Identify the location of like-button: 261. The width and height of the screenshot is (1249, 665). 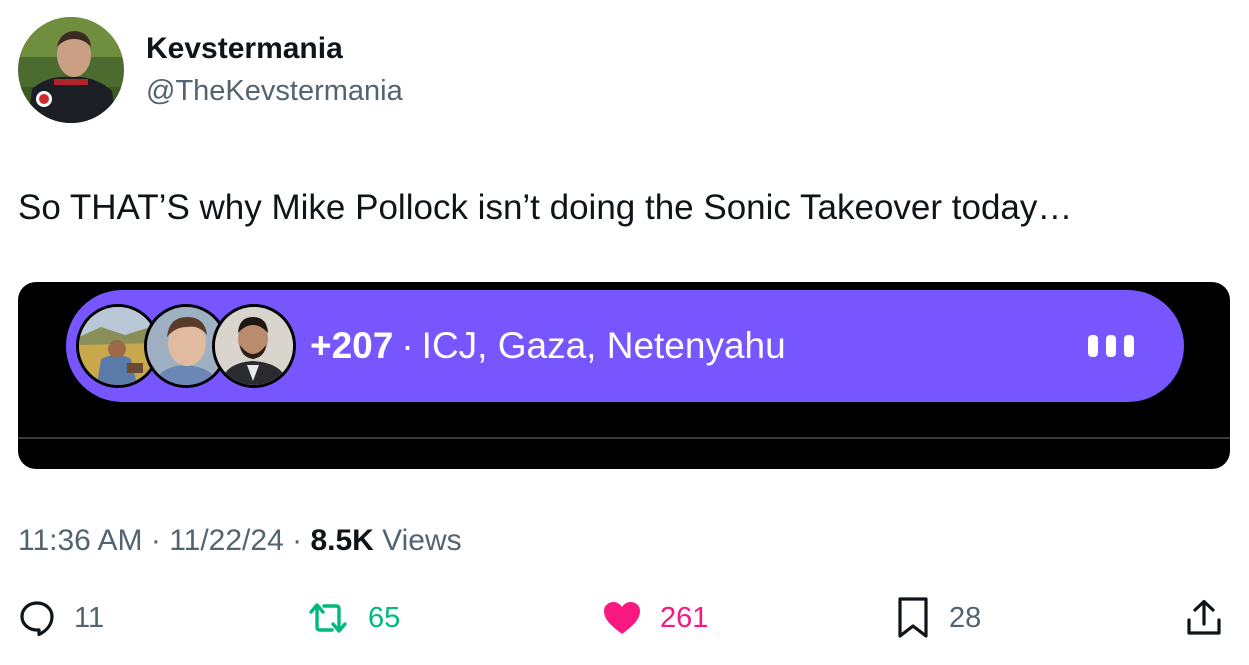
(655, 618).